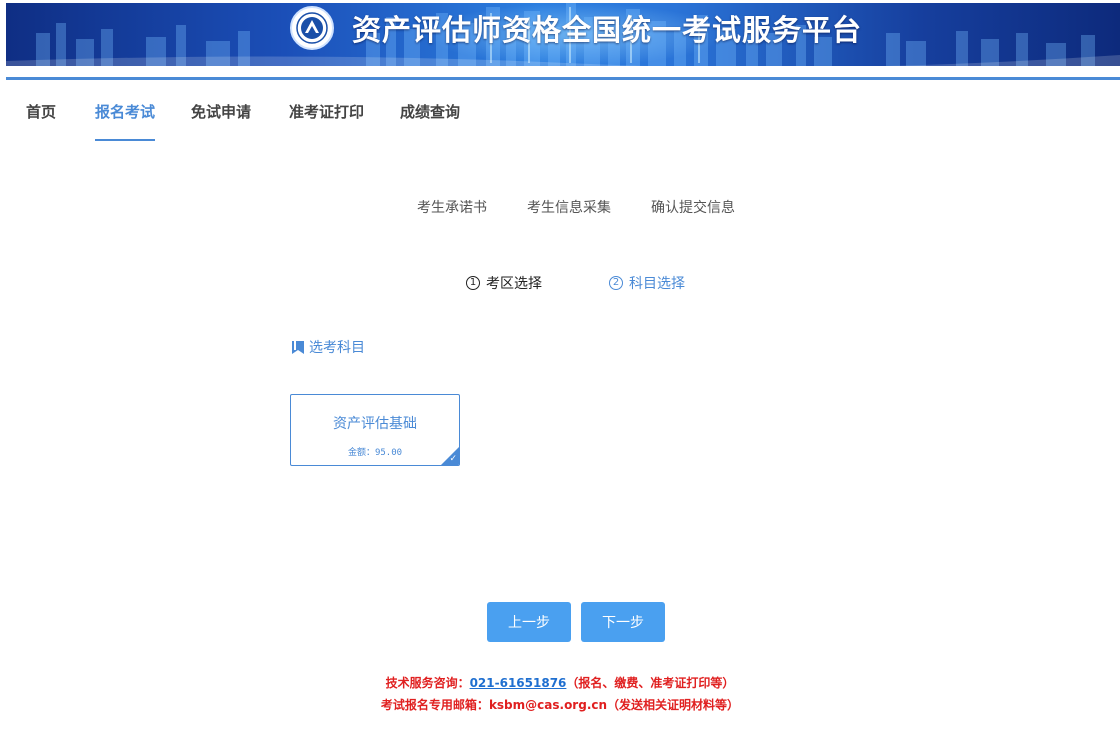  I want to click on registration-steps: 考生承诺书 考生信息采集 确认提交信息, so click(560, 208).